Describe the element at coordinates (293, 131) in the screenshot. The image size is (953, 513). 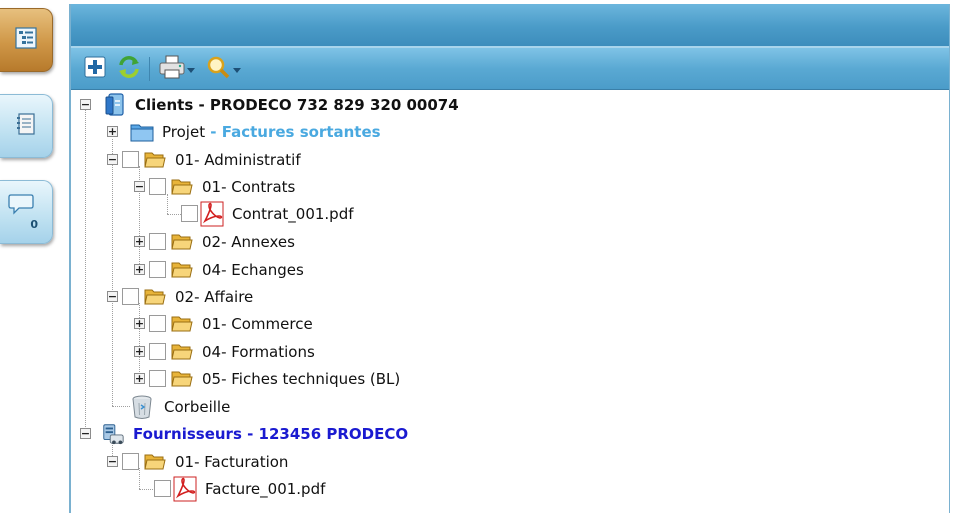
I see `project-subtitle: - Factures sortantes` at that location.